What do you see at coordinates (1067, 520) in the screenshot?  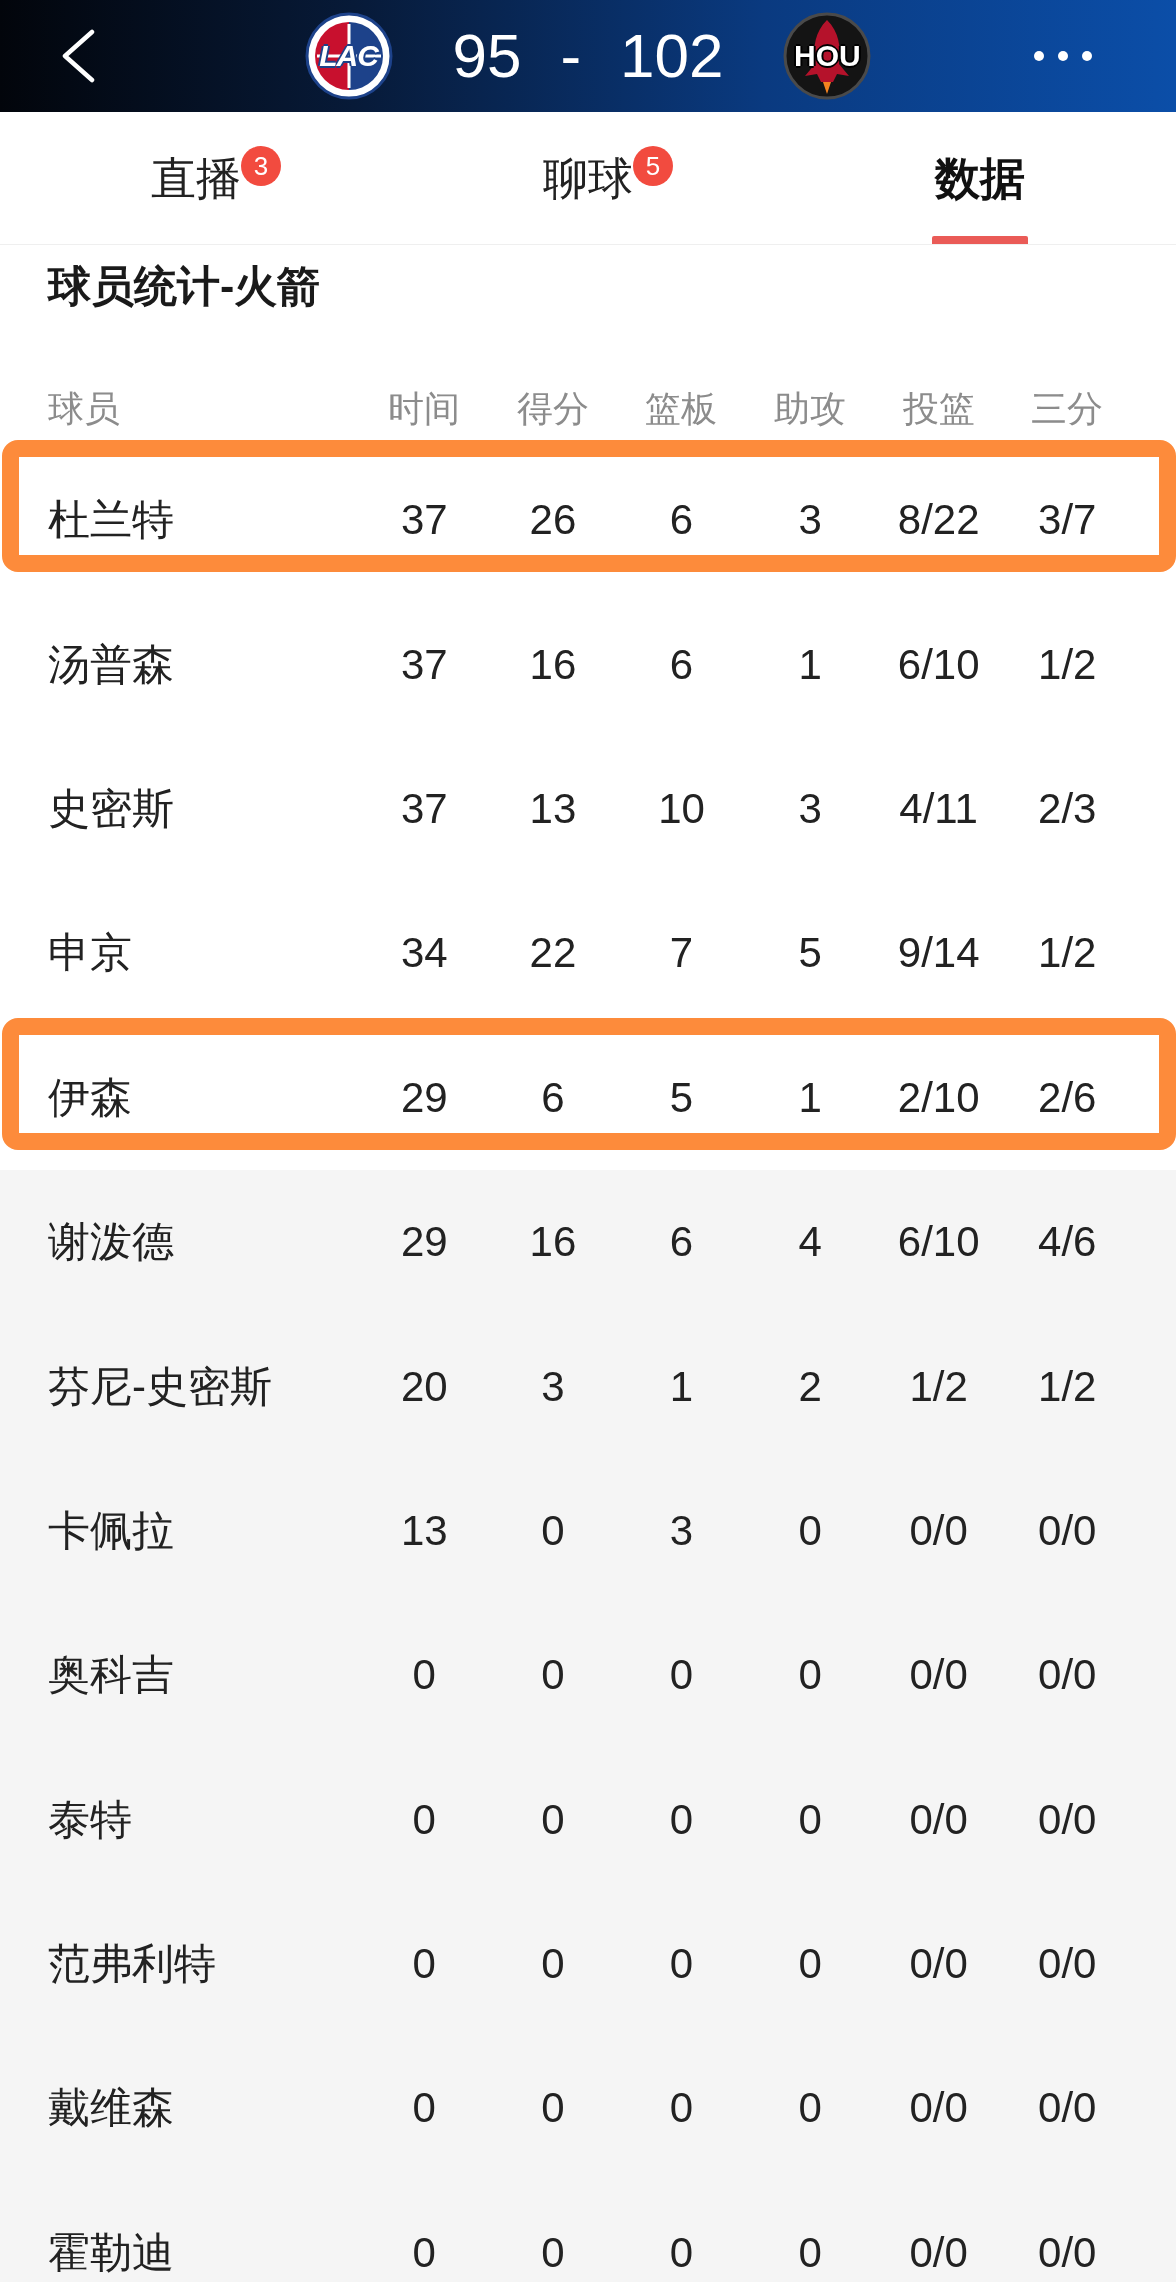 I see `stat-cell: 3/7` at bounding box center [1067, 520].